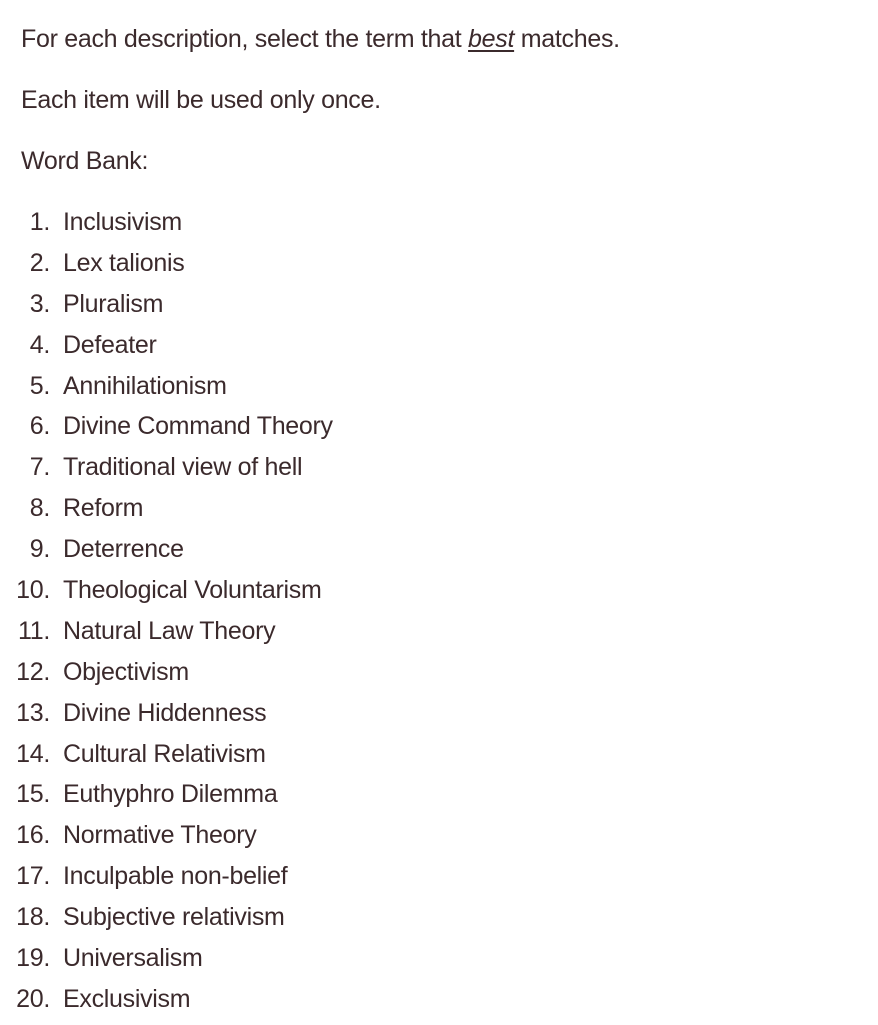 This screenshot has width=878, height=1025. I want to click on word-bank-item-number: 6., so click(40, 426).